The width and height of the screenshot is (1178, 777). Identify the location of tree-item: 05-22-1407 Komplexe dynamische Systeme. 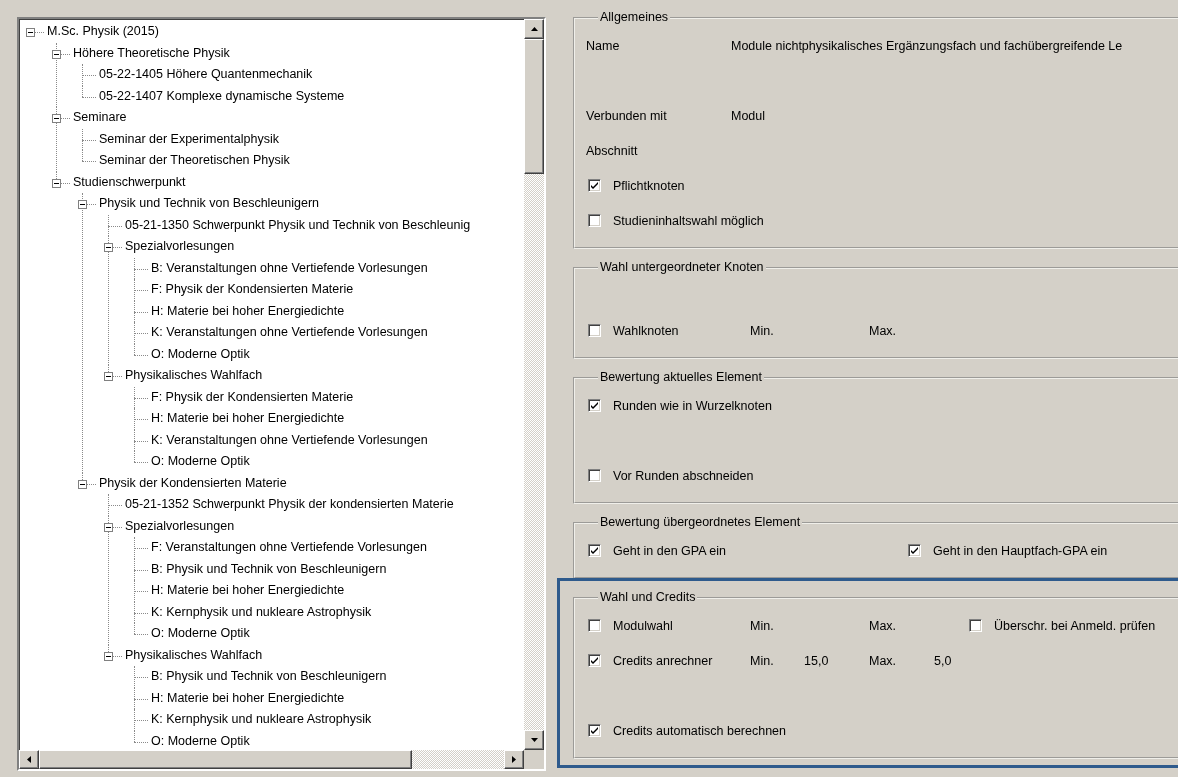
(222, 95).